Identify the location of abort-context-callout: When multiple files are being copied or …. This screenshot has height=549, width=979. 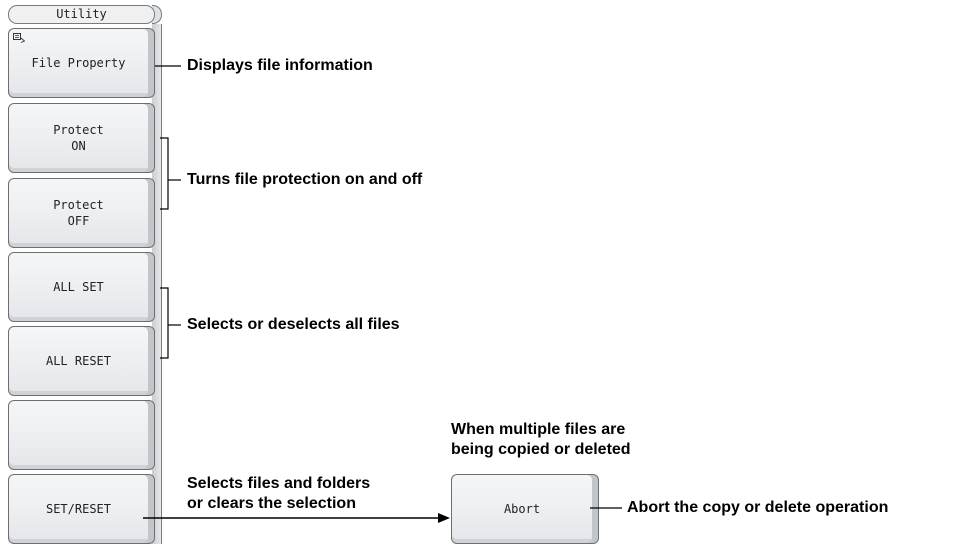
(541, 439).